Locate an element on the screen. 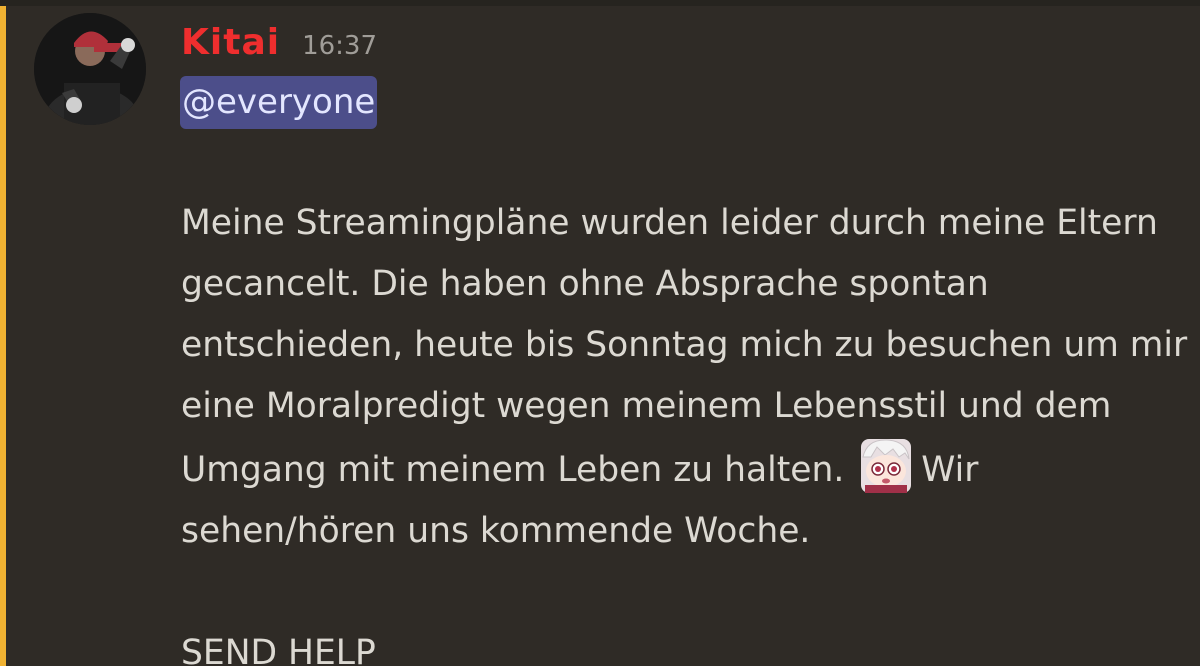 The height and width of the screenshot is (666, 1200). message-text-last: SEND HELP is located at coordinates (278, 649).